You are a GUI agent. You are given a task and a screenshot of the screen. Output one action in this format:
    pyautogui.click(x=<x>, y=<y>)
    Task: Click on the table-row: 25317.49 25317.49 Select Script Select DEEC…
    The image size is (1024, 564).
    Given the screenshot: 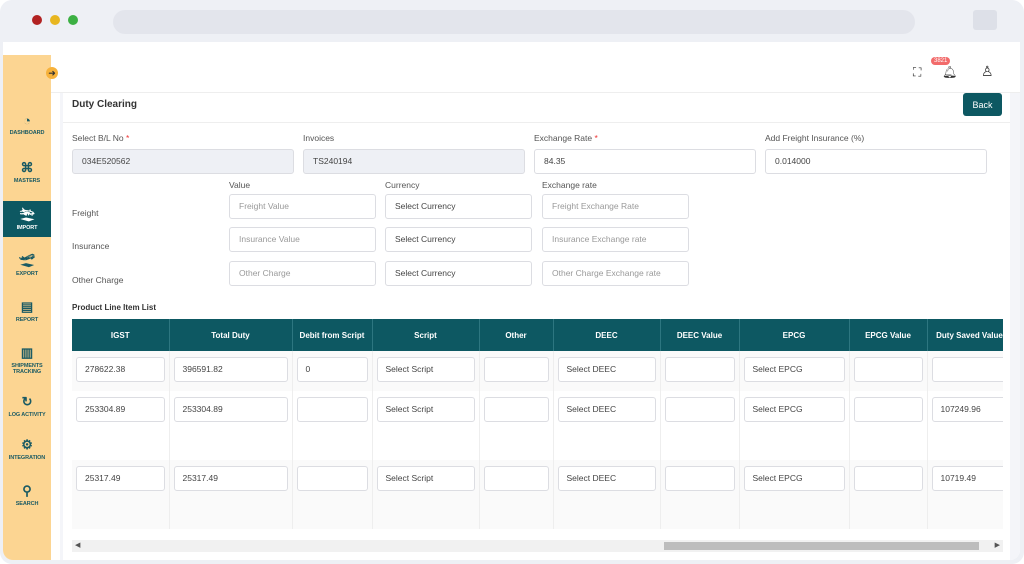 What is the action you would take?
    pyautogui.click(x=537, y=494)
    